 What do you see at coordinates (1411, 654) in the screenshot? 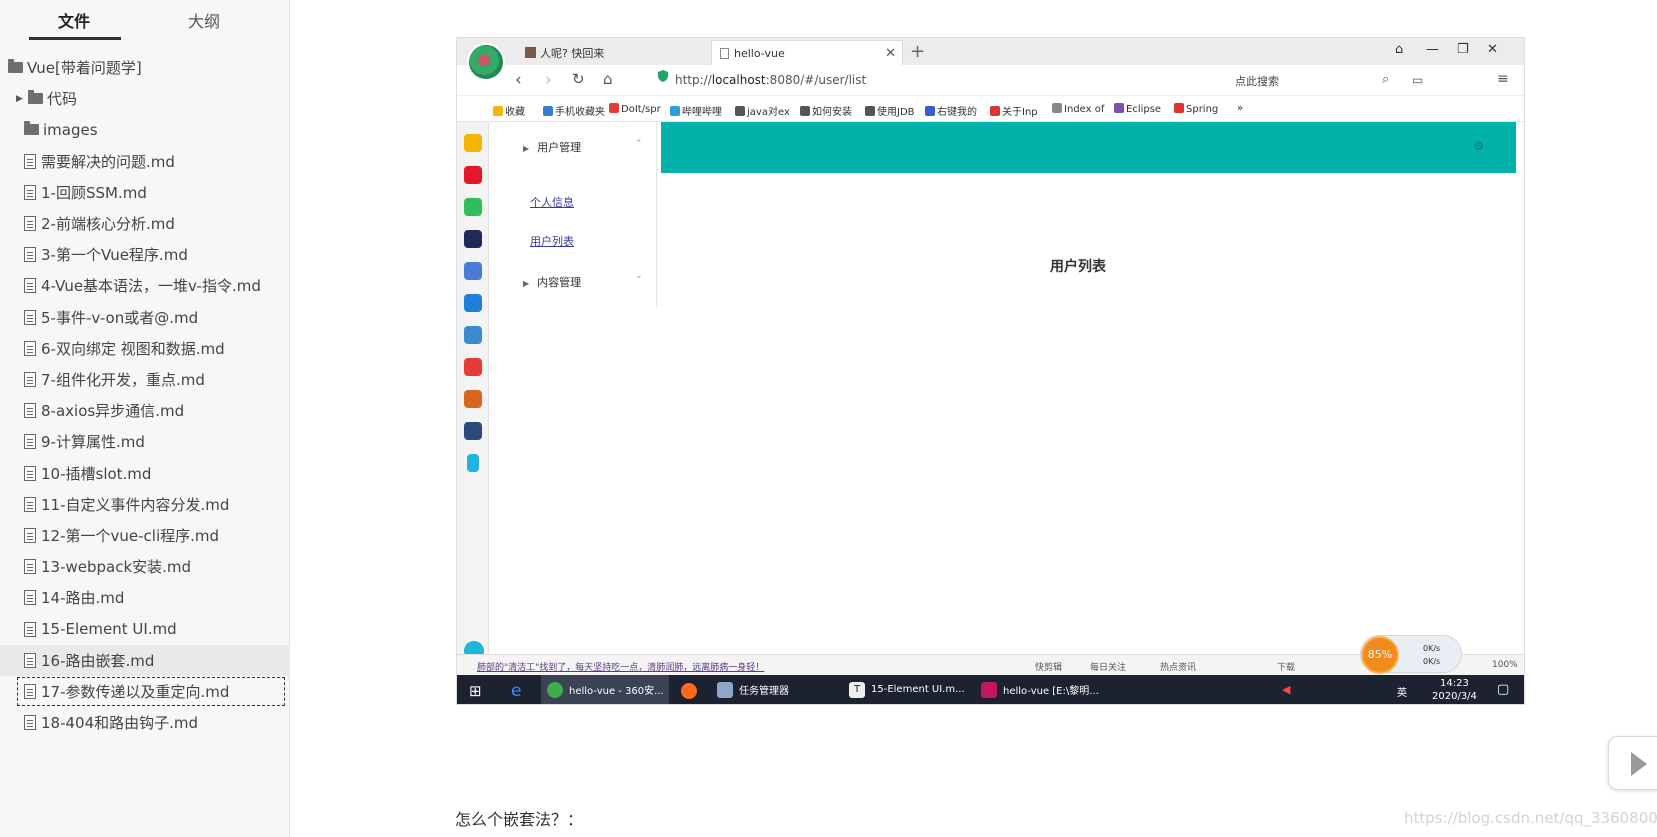
I see `network-speed-widget: 85% 0K/s 0K/s` at bounding box center [1411, 654].